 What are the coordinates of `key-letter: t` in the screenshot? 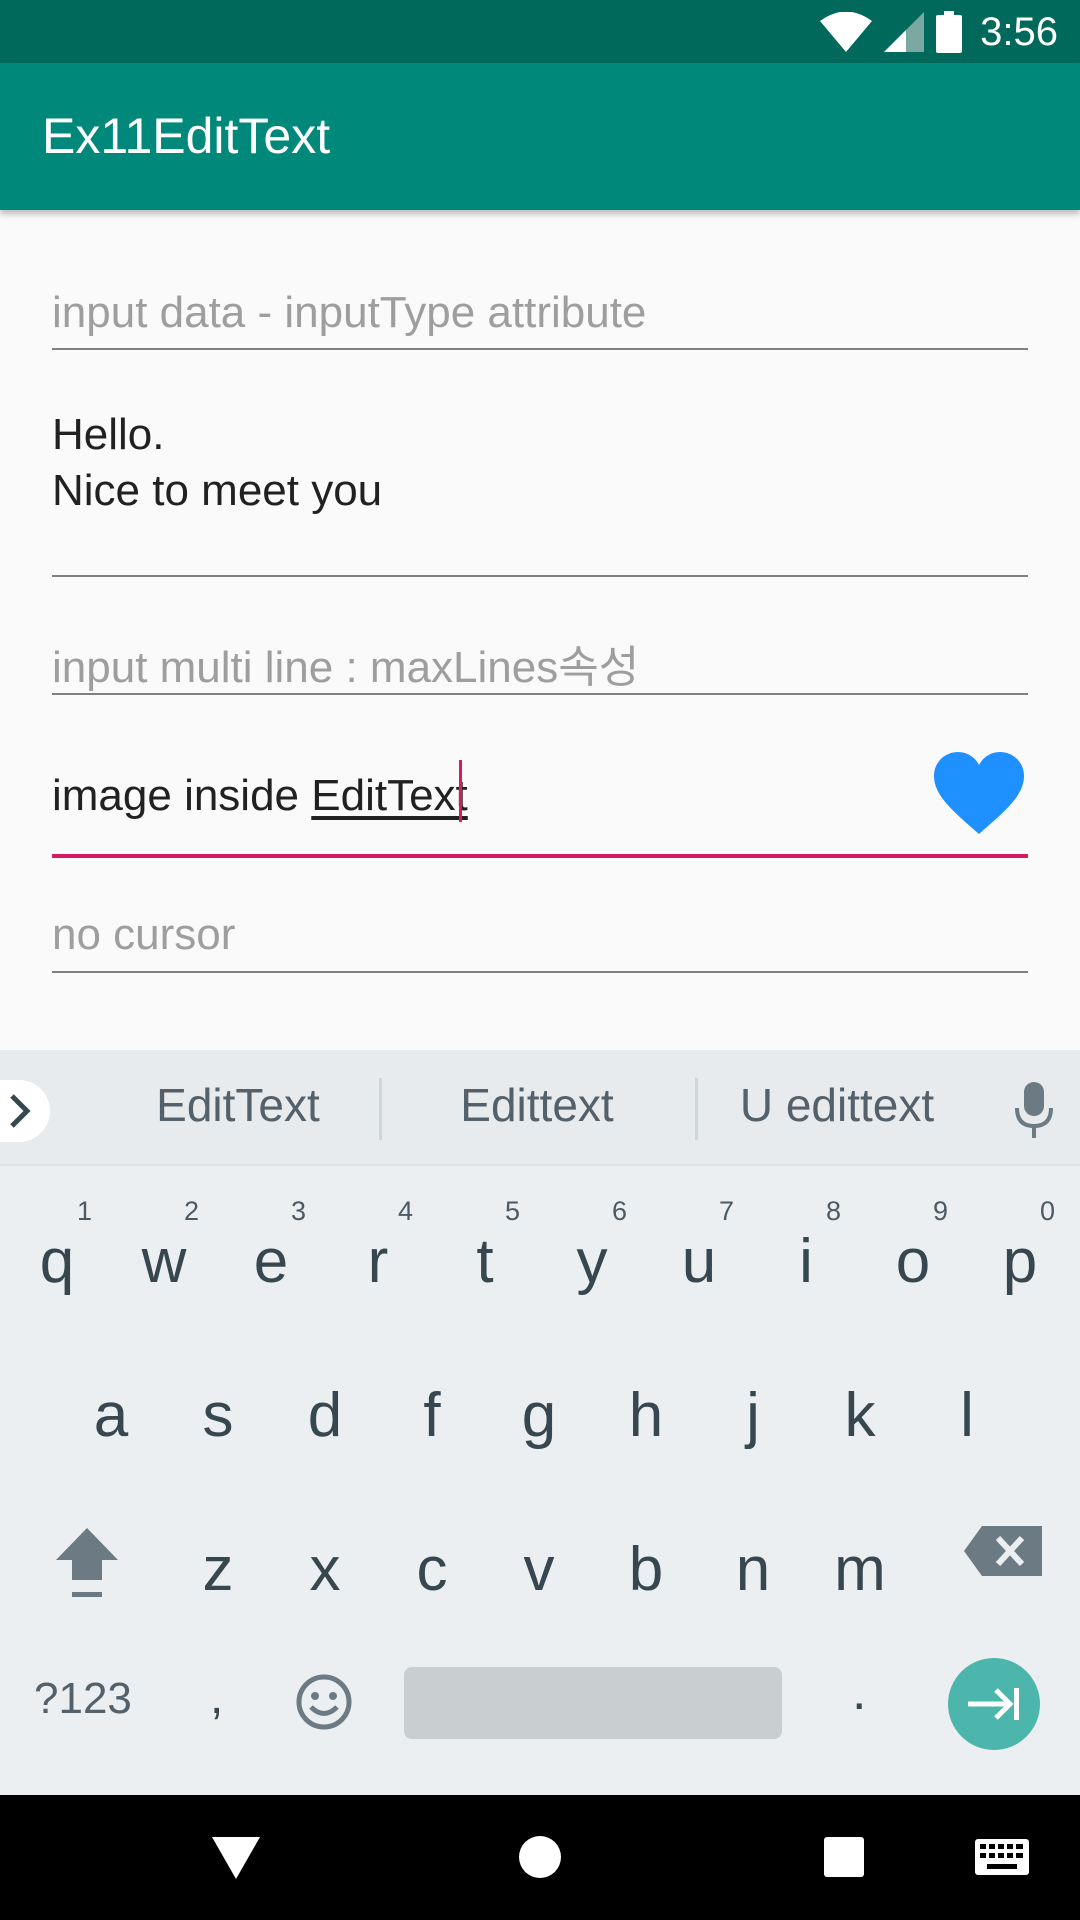 It's located at (485, 1261).